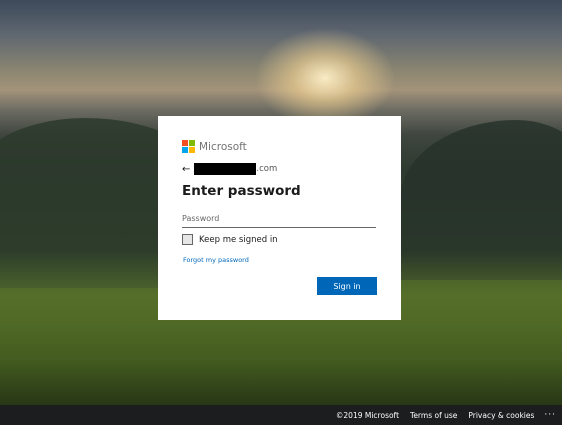 The width and height of the screenshot is (562, 425). I want to click on sign-in-button: Sign in, so click(347, 286).